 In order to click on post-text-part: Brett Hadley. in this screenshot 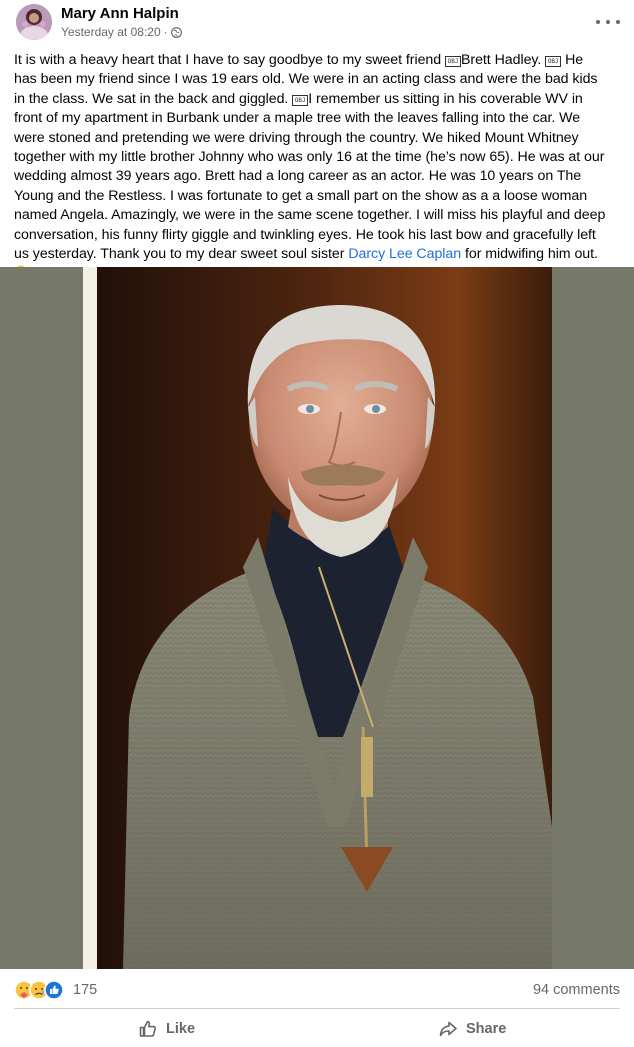, I will do `click(503, 60)`.